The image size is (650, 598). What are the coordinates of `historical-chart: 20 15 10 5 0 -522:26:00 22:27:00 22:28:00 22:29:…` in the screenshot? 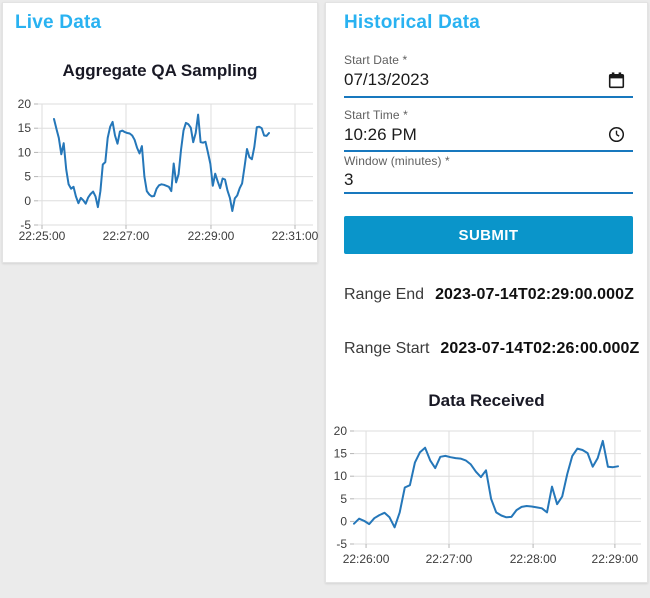 It's located at (487, 495).